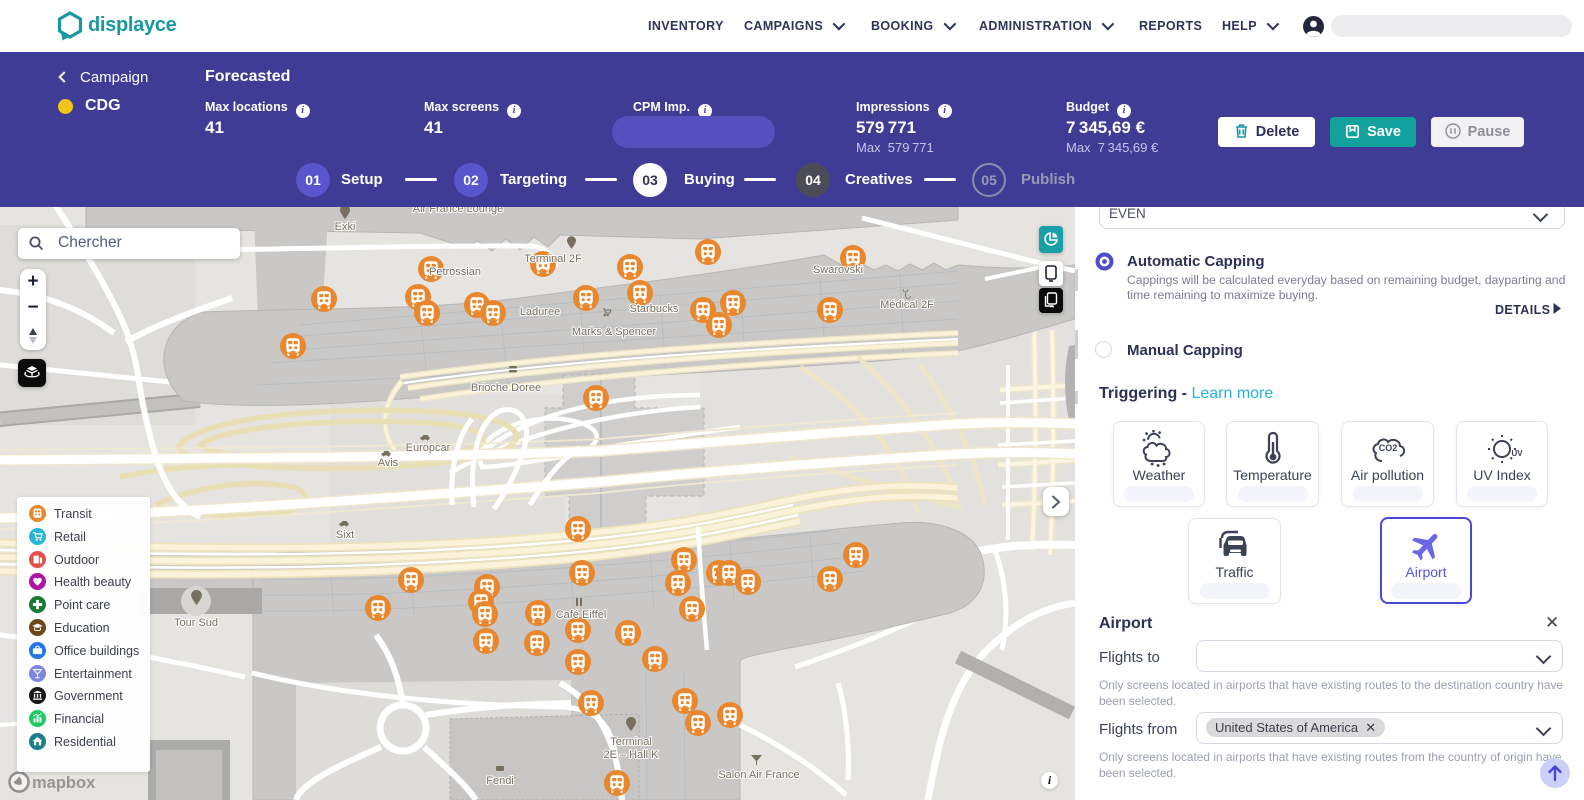  What do you see at coordinates (838, 270) in the screenshot?
I see `svg-text: Swarovski` at bounding box center [838, 270].